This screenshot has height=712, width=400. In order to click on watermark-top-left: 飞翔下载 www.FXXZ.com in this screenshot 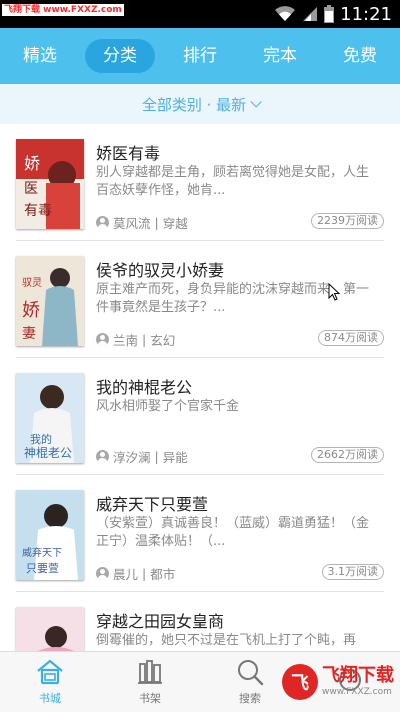, I will do `click(63, 10)`.